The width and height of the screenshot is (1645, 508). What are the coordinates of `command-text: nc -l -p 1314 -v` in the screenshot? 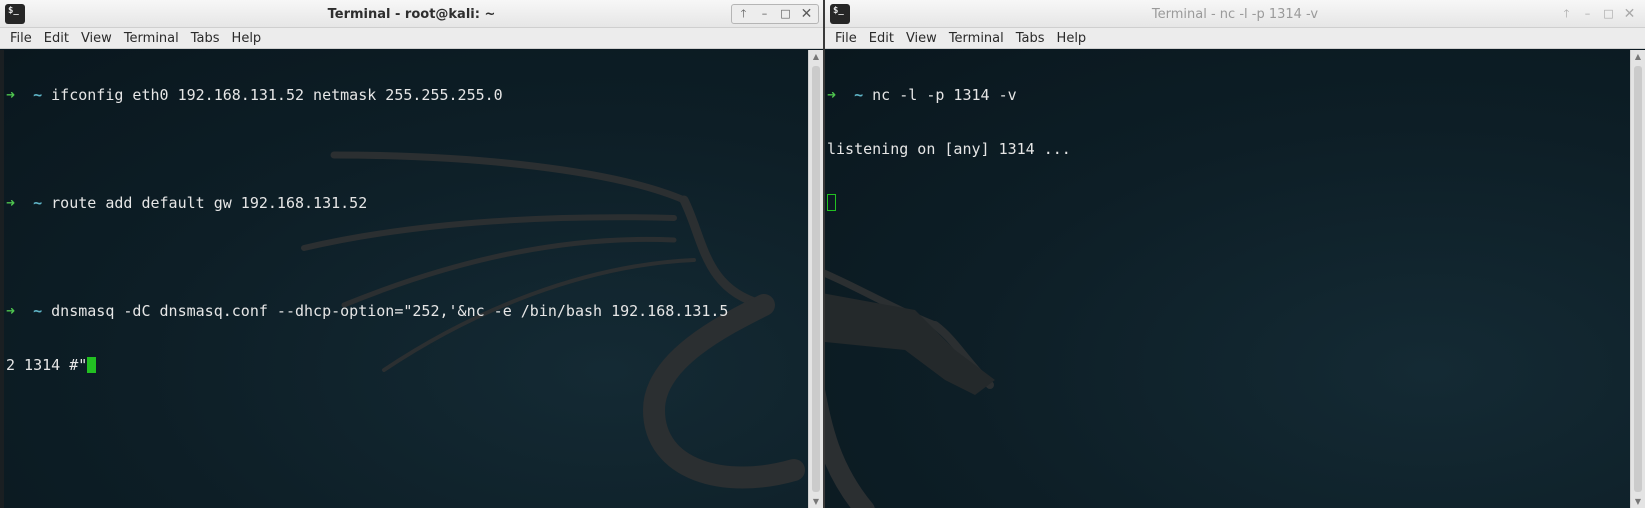 It's located at (944, 95).